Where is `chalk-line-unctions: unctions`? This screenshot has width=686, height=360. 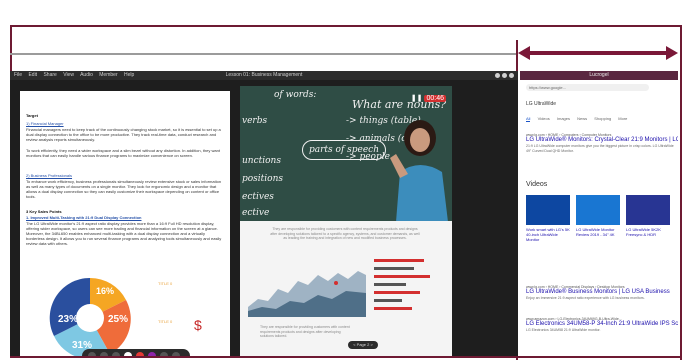
chalk-line-unctions: unctions is located at coordinates (261, 161).